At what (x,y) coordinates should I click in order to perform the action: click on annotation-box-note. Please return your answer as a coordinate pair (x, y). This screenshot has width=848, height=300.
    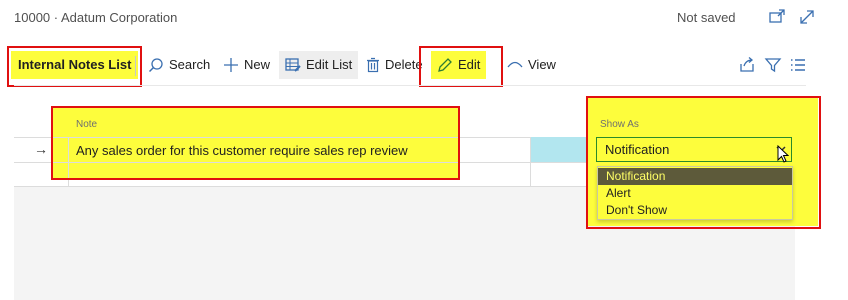
    Looking at the image, I should click on (255, 143).